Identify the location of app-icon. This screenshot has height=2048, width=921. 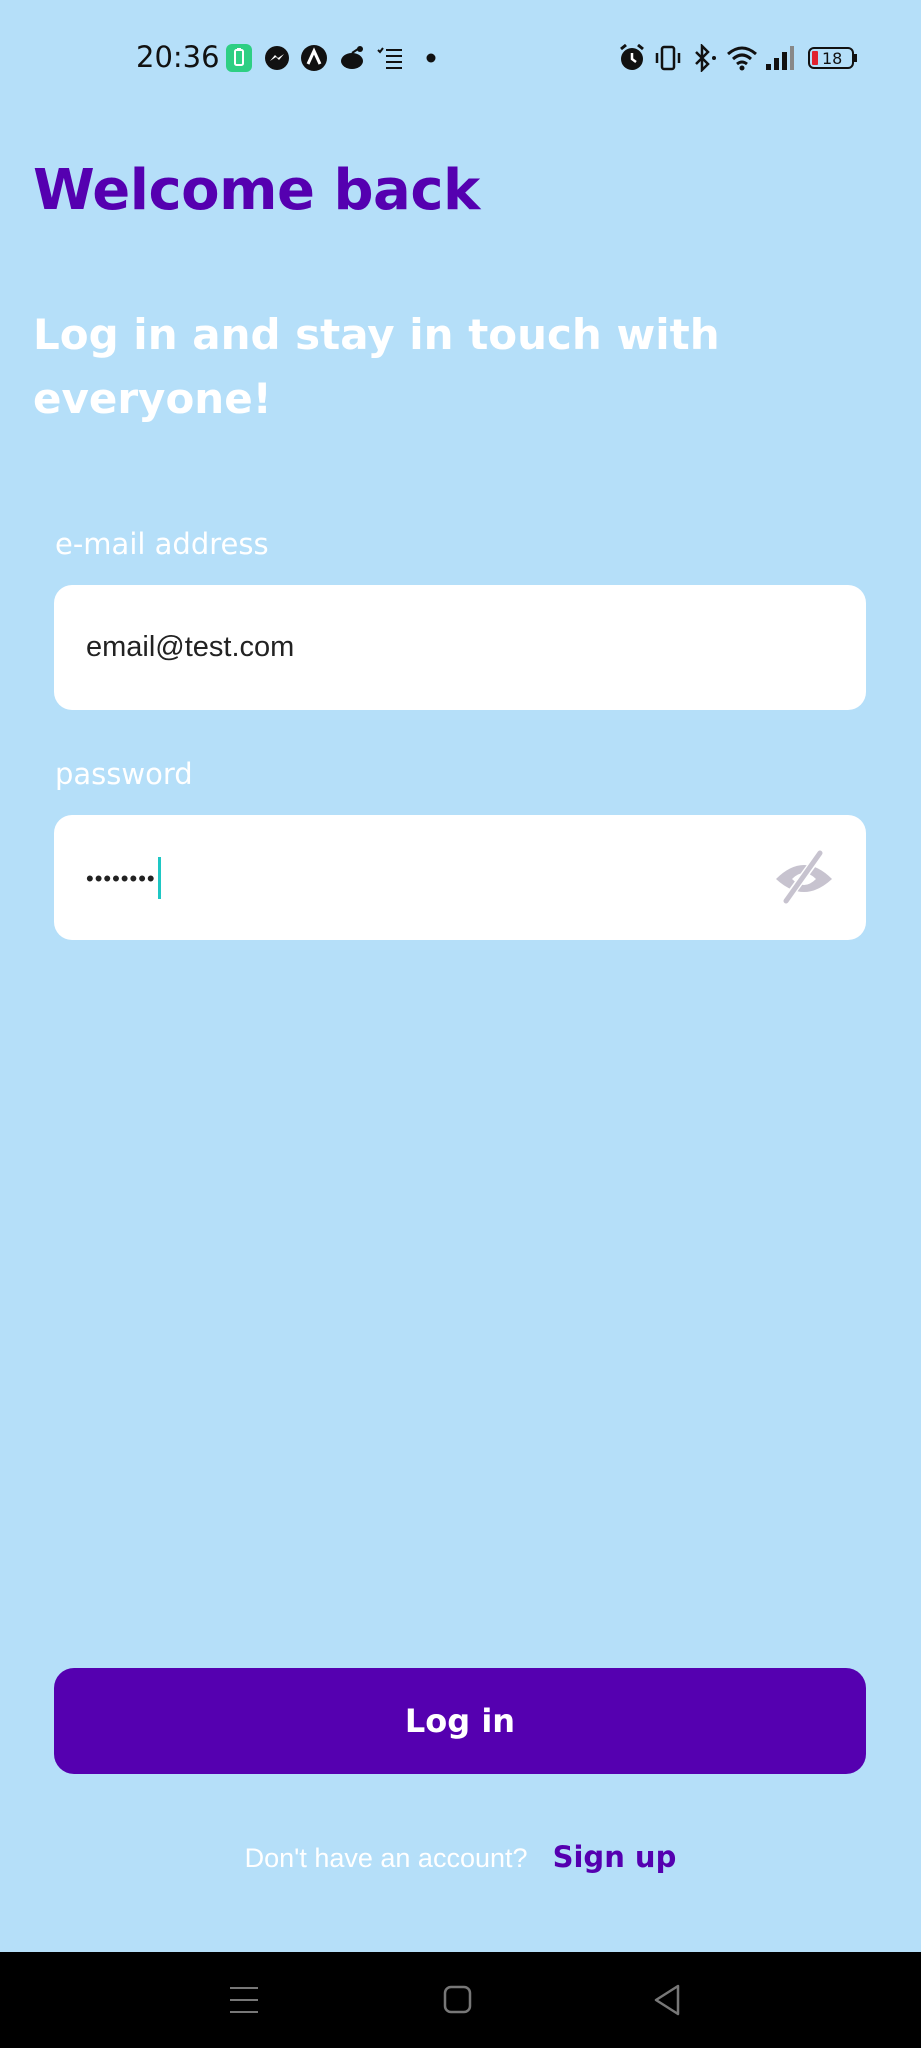
(314, 58).